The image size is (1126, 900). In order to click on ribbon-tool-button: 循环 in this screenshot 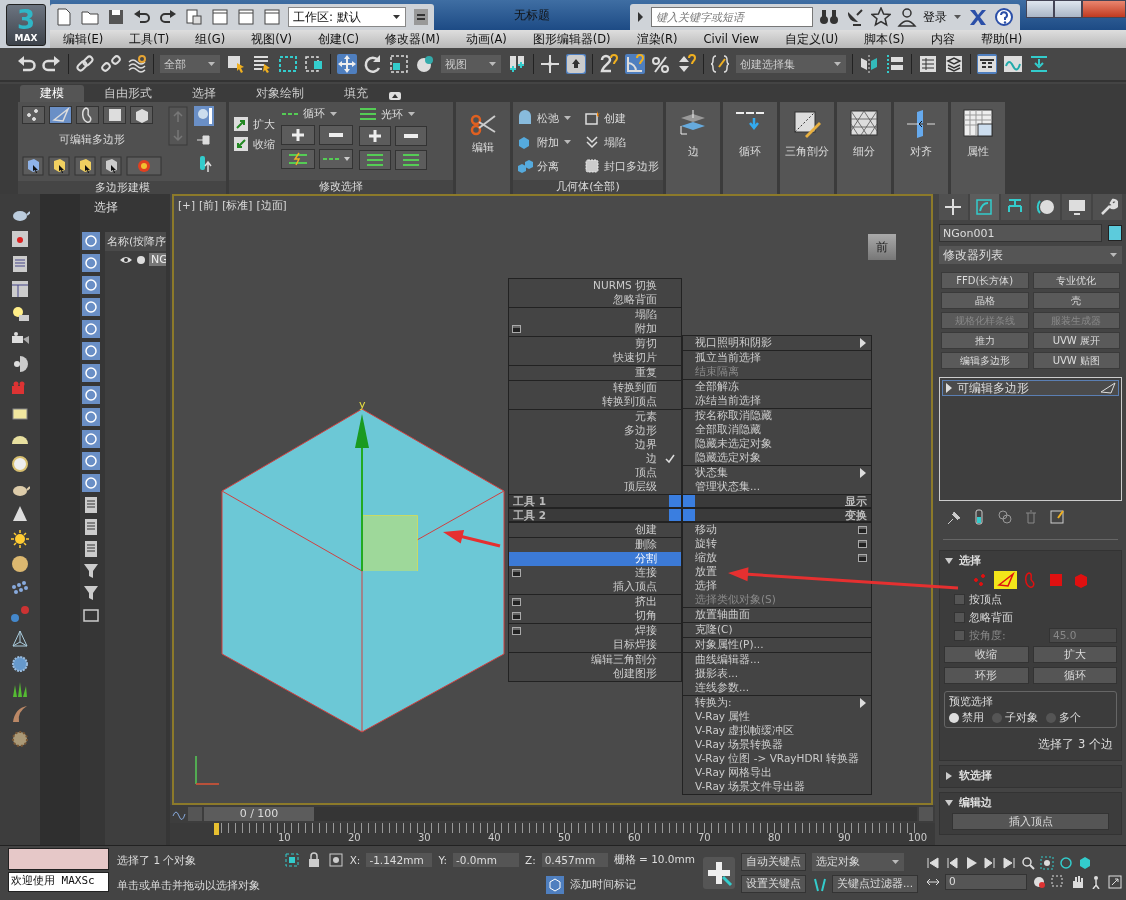, I will do `click(750, 148)`.